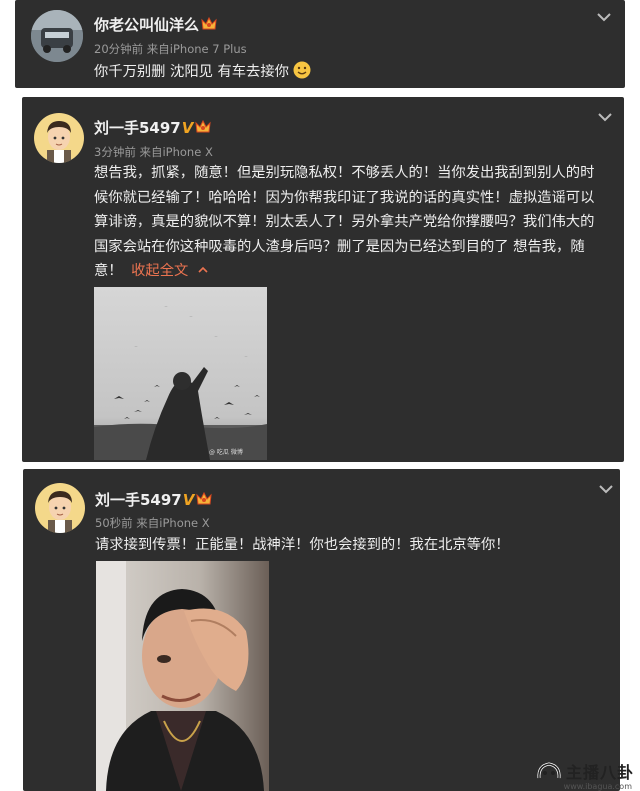 This screenshot has width=640, height=791. I want to click on post-meta: 50秒前 来自iPhone X, so click(152, 523).